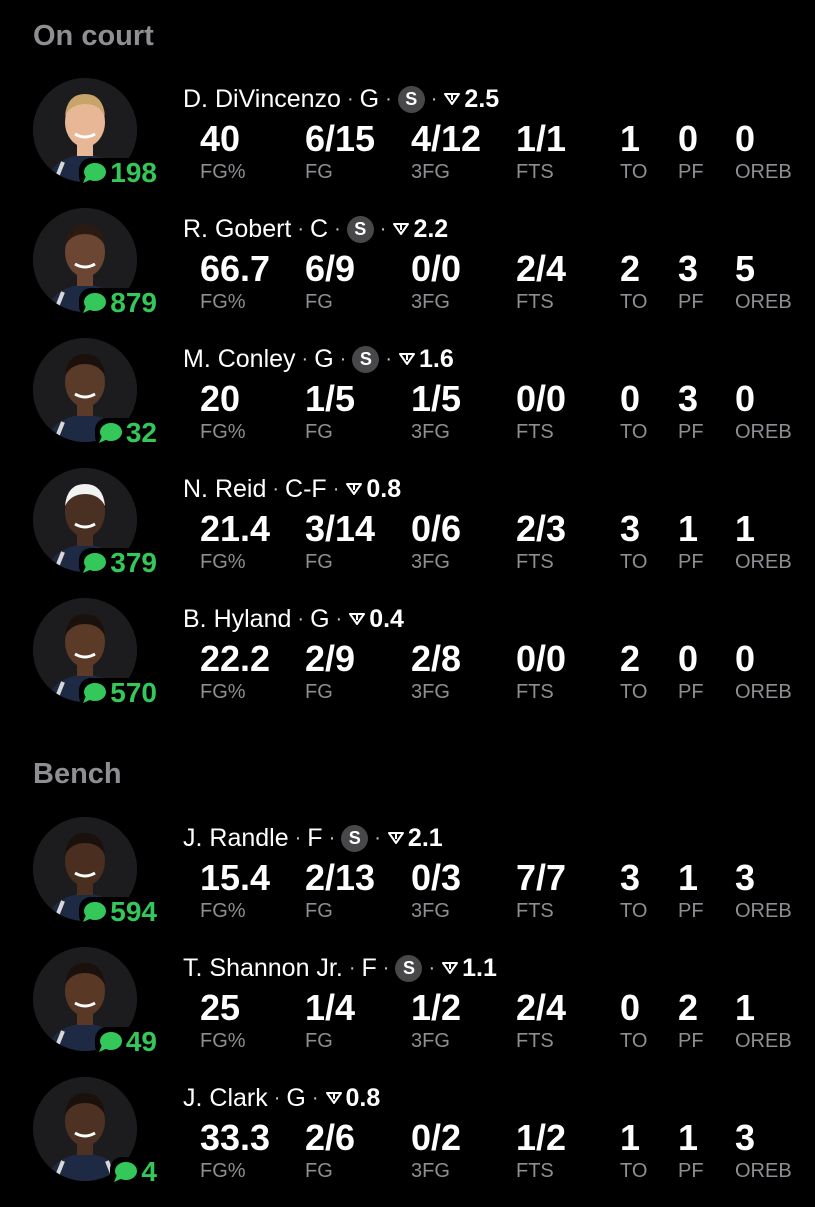 This screenshot has width=815, height=1207. I want to click on player-name: B. Hyland, so click(237, 619).